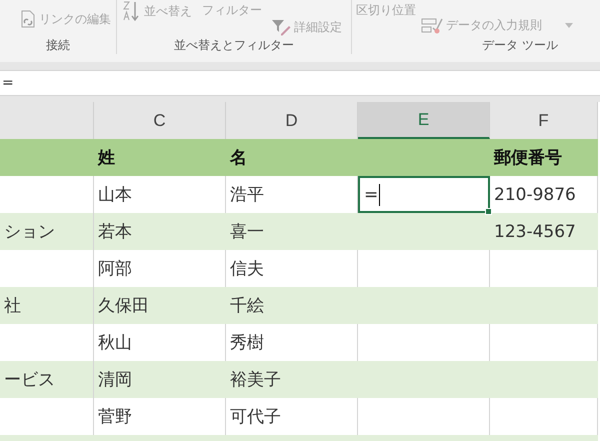  What do you see at coordinates (255, 380) in the screenshot?
I see `table-cell-text: 裕美子` at bounding box center [255, 380].